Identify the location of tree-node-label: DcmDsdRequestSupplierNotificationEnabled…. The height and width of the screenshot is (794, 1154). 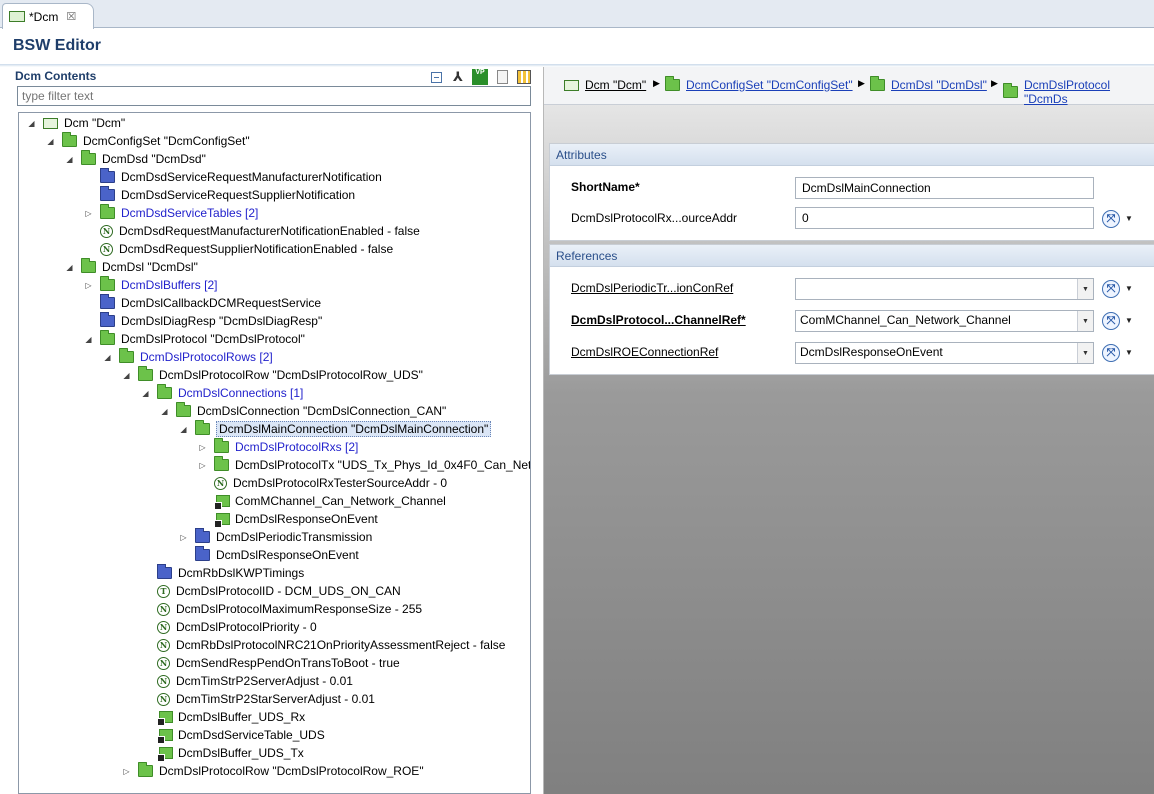
(256, 249).